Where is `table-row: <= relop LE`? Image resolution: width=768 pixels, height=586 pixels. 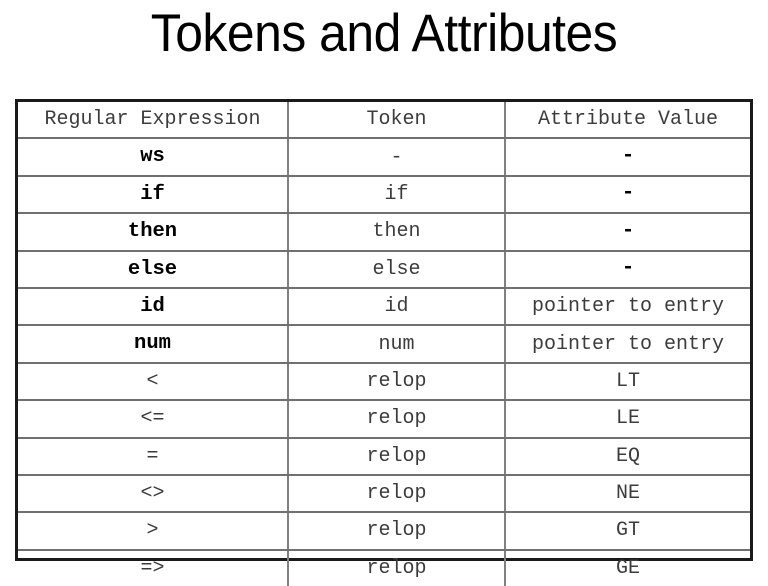
table-row: <= relop LE is located at coordinates (384, 419).